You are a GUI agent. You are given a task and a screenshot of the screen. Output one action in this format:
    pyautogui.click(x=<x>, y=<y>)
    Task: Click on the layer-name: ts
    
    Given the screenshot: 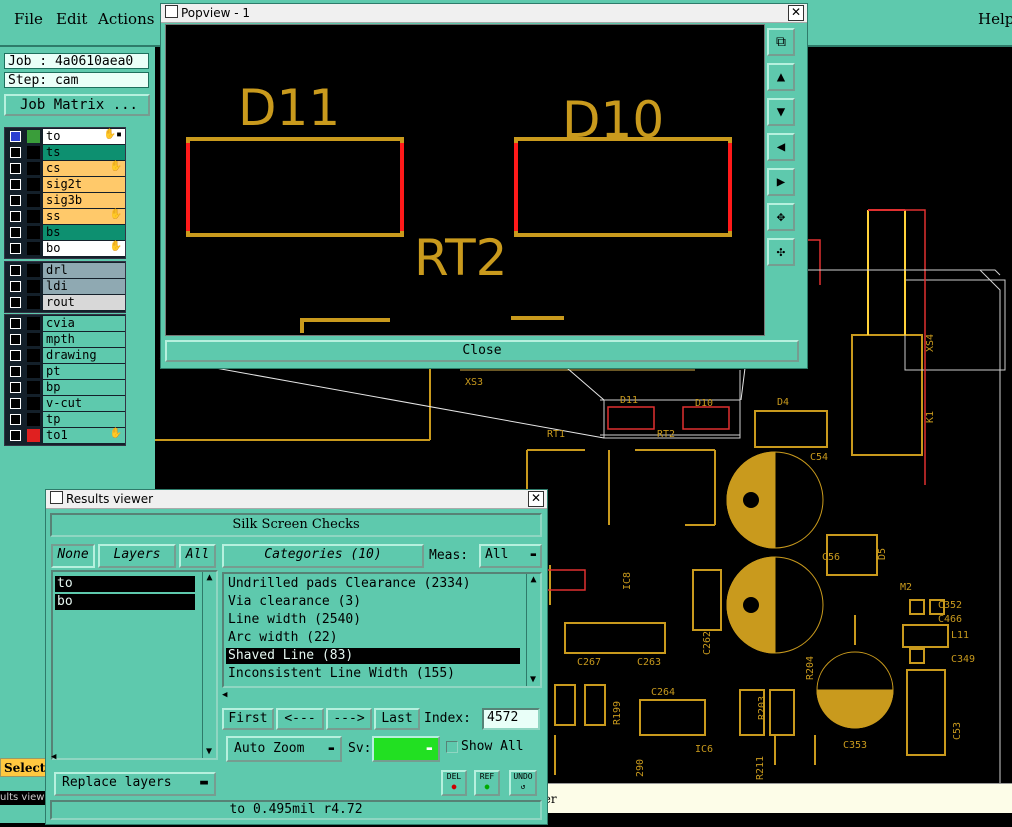 What is the action you would take?
    pyautogui.click(x=84, y=152)
    